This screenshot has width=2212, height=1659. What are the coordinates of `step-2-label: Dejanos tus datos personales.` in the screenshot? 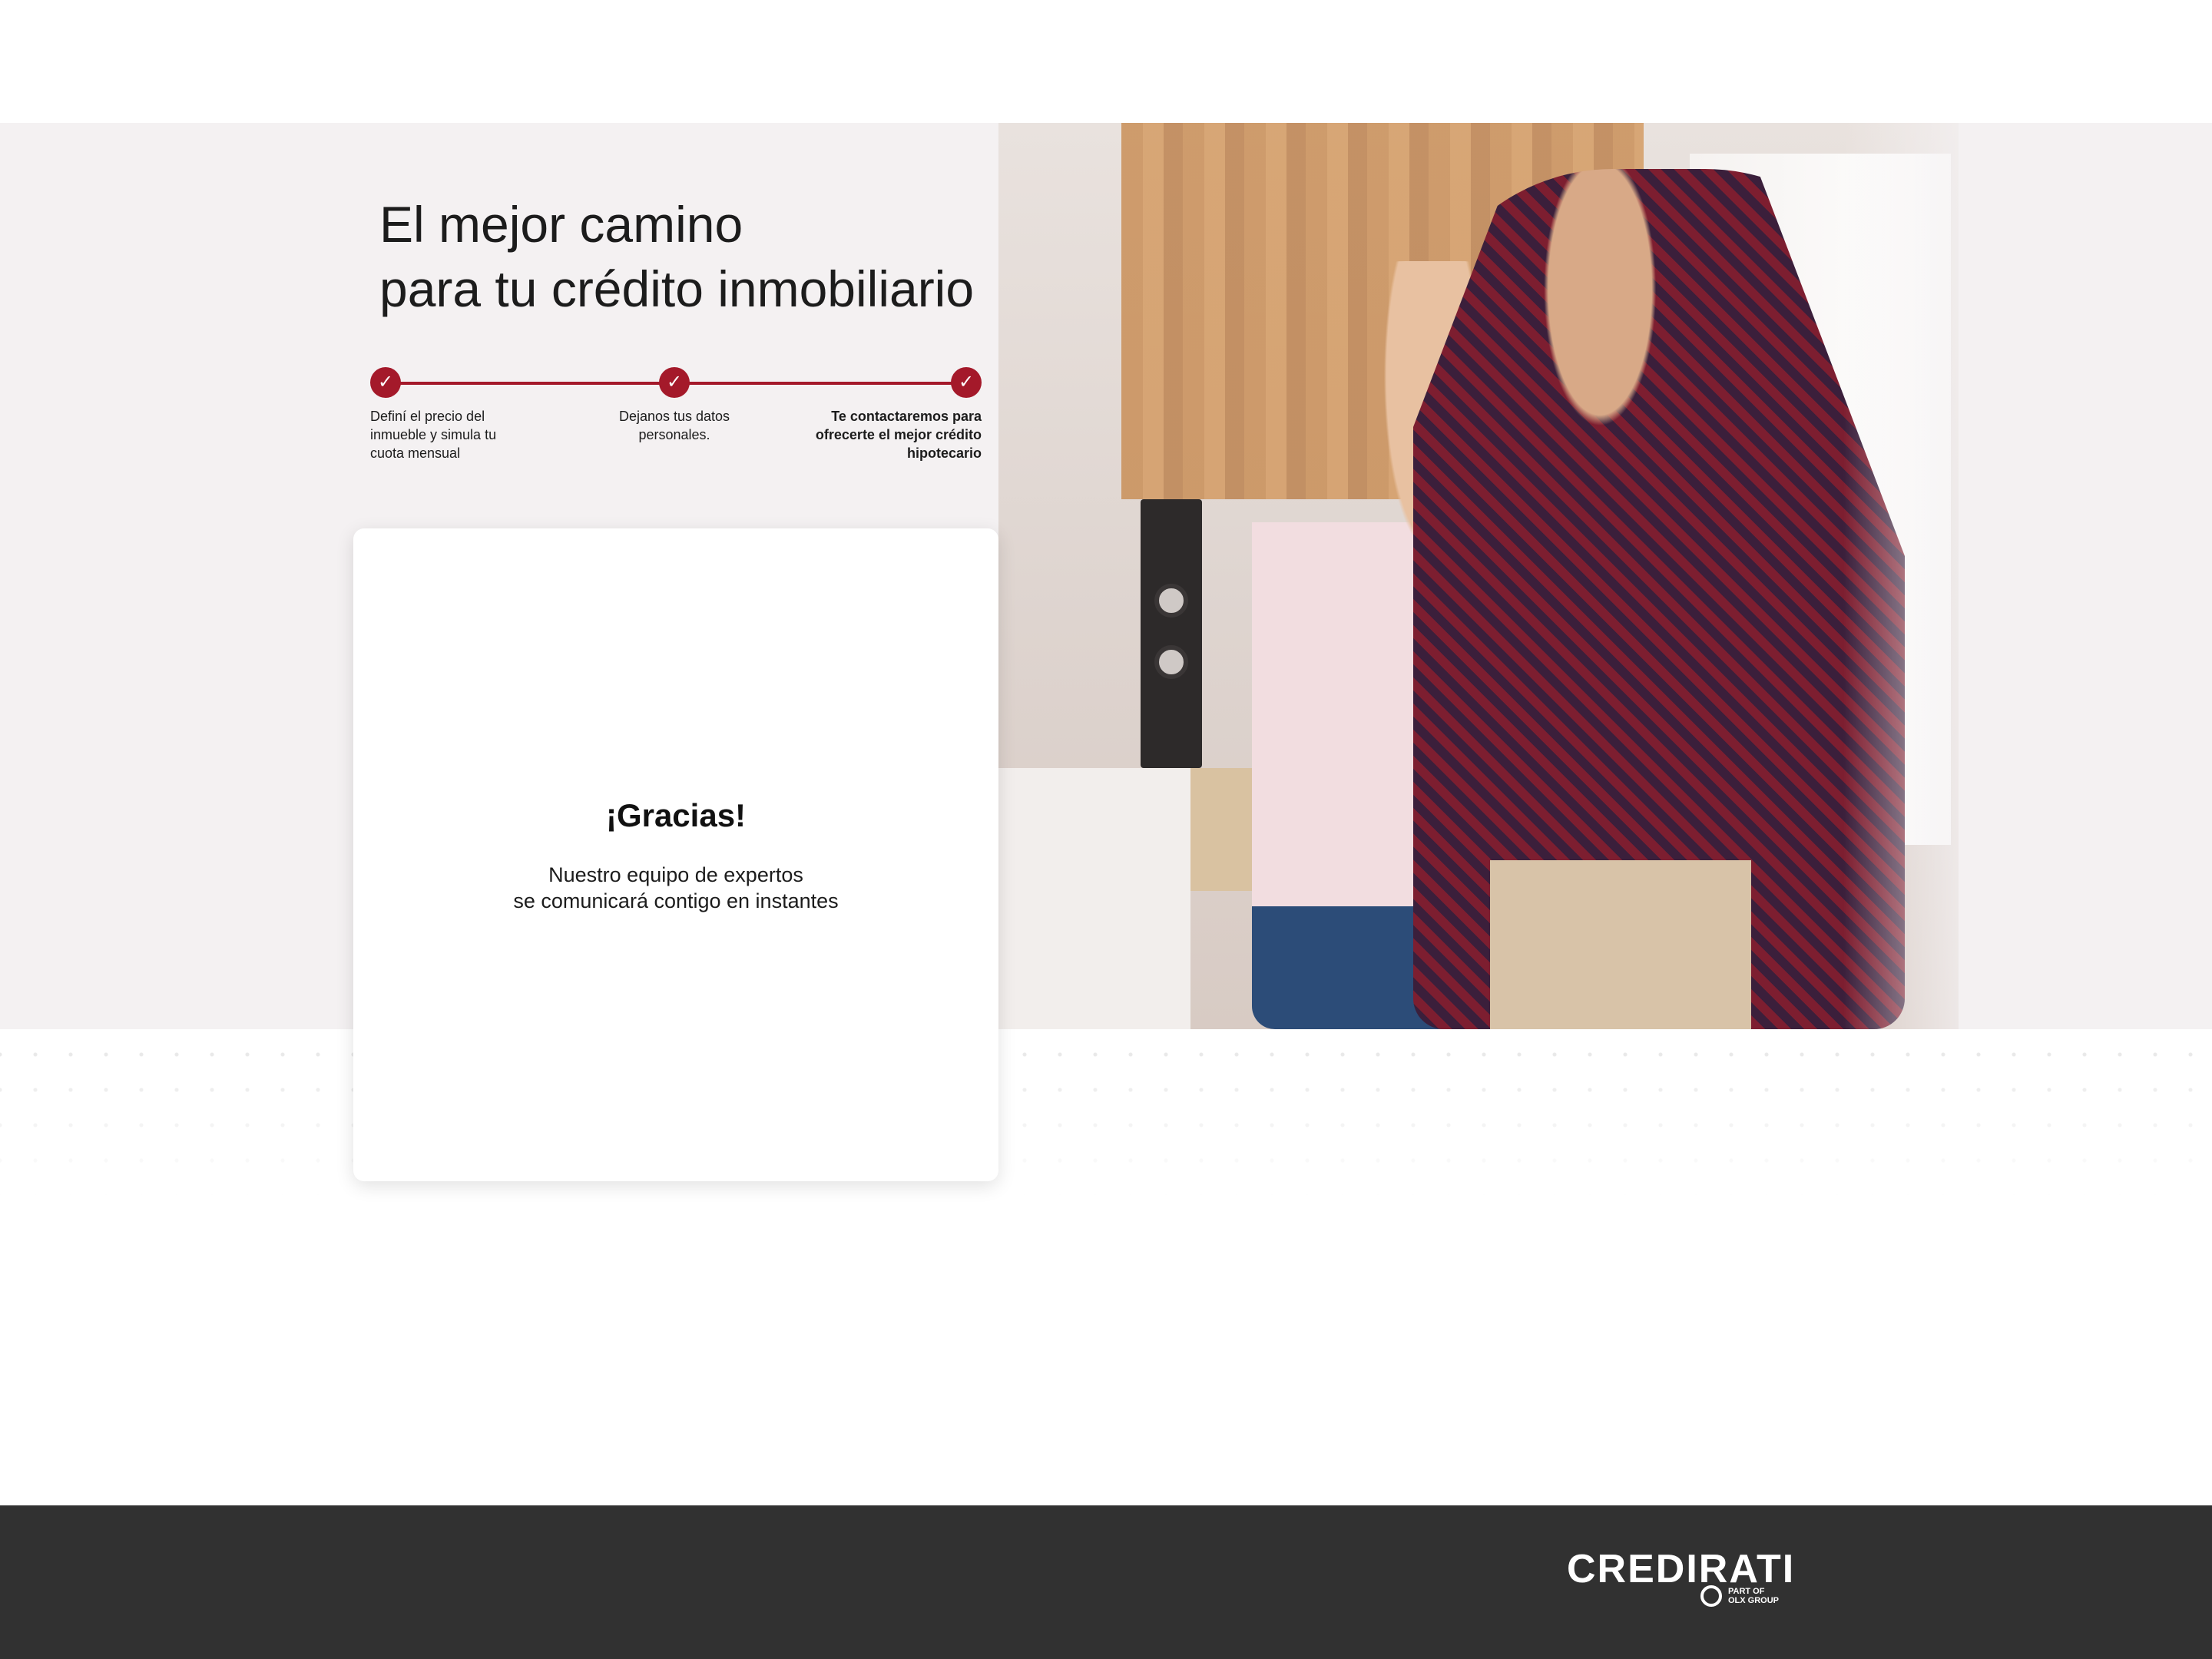 It's located at (674, 426).